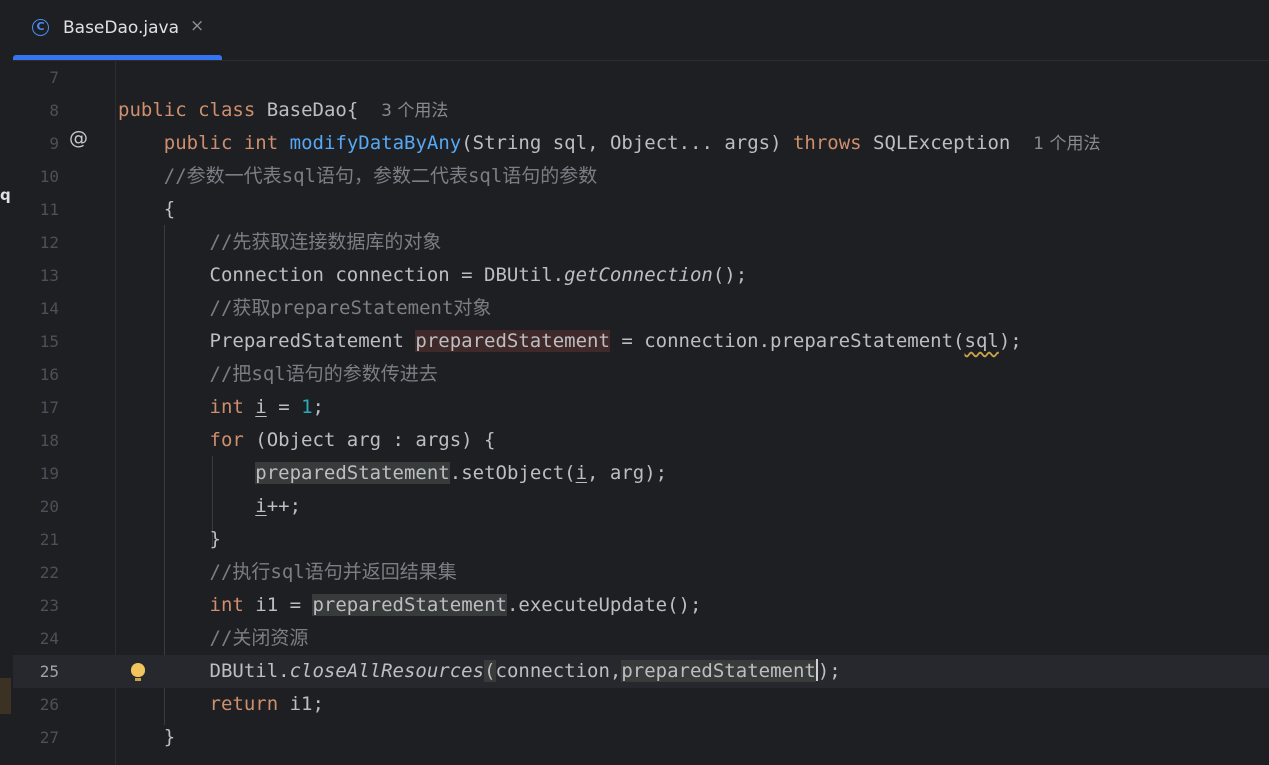 The width and height of the screenshot is (1269, 765). I want to click on code-text: //关闭资源, so click(213, 638).